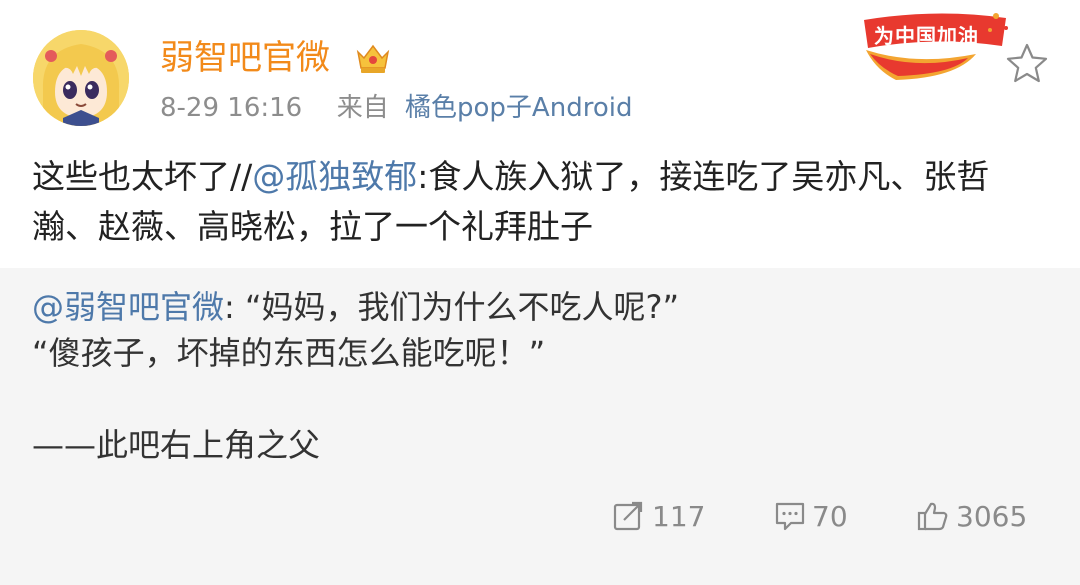  I want to click on badge-text: 为中国加油, so click(926, 36).